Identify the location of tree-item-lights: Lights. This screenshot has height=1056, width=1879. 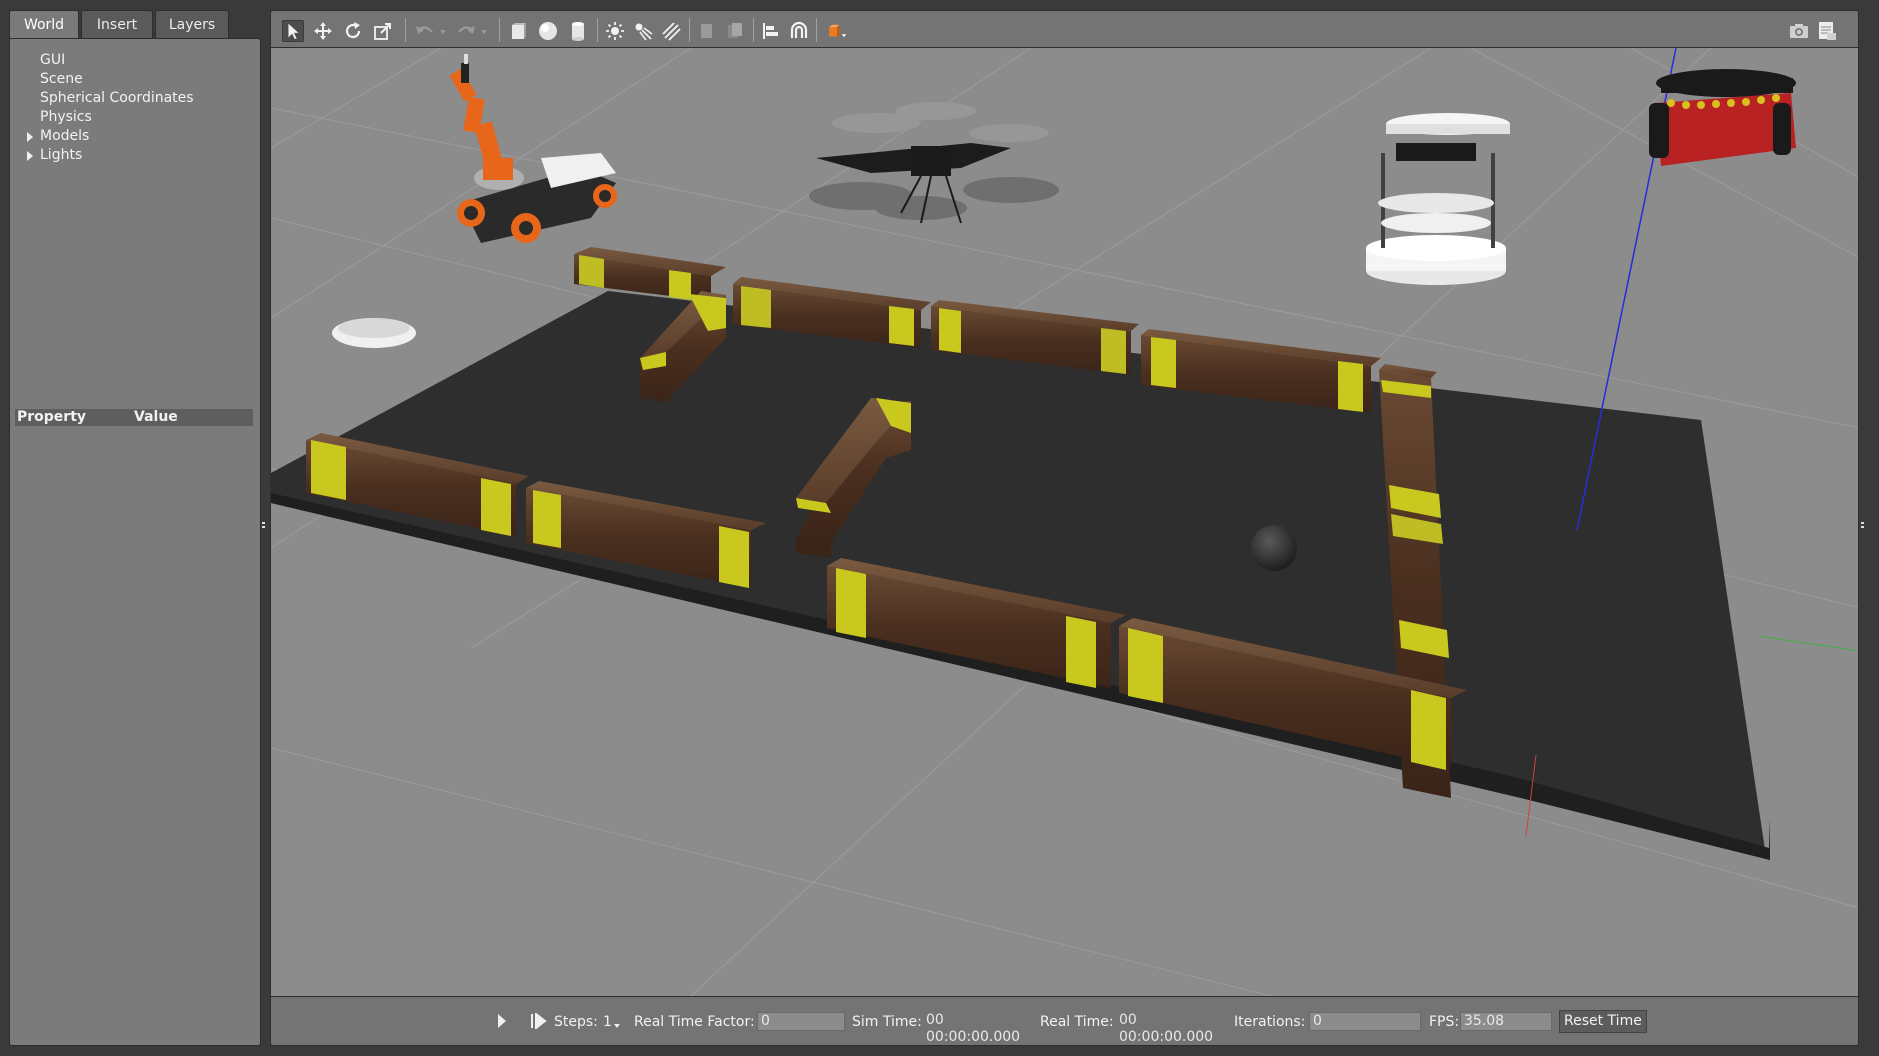
(135, 155).